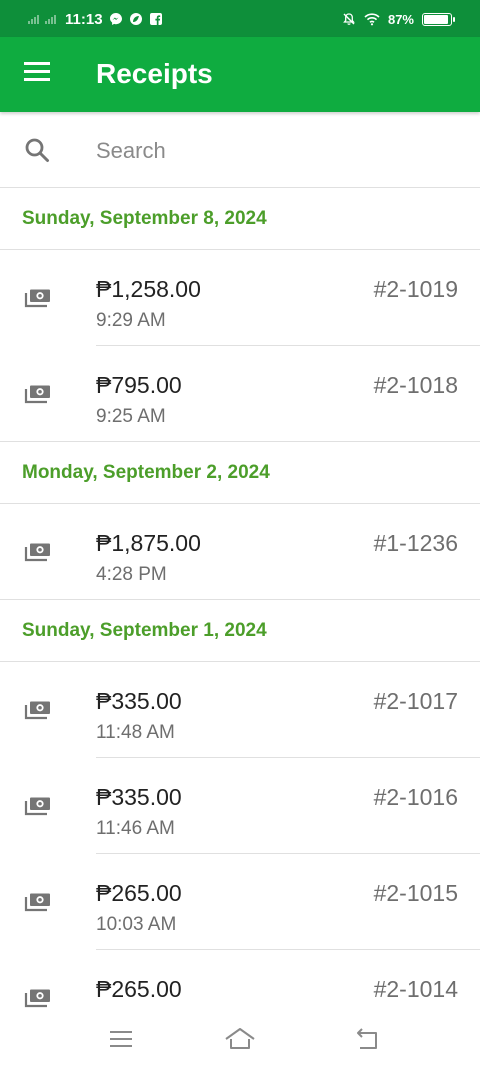 Image resolution: width=480 pixels, height=1067 pixels. Describe the element at coordinates (121, 1039) in the screenshot. I see `recents-icon` at that location.